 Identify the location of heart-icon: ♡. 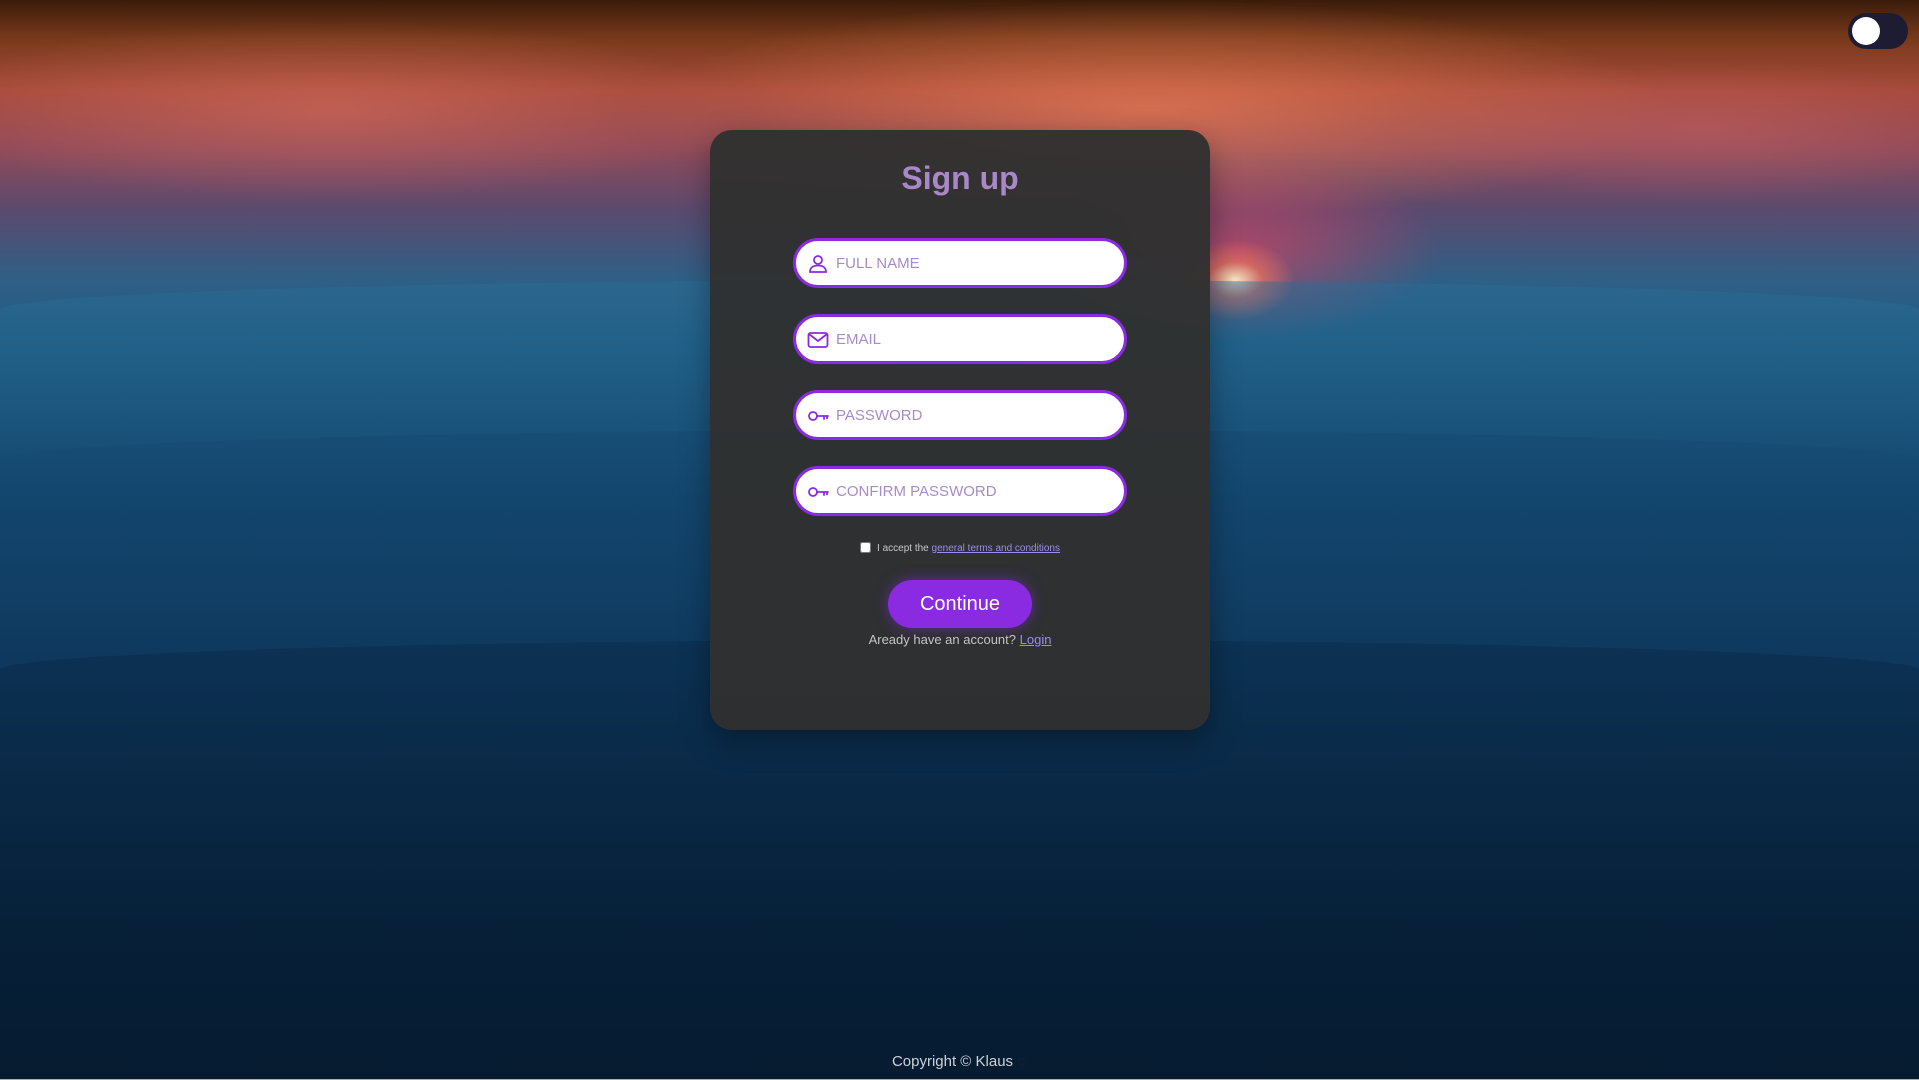
(1022, 1063).